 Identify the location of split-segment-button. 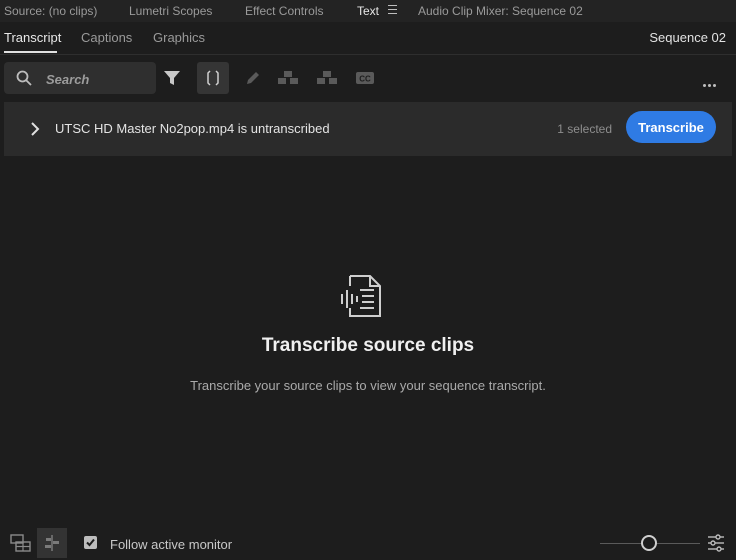
(213, 78).